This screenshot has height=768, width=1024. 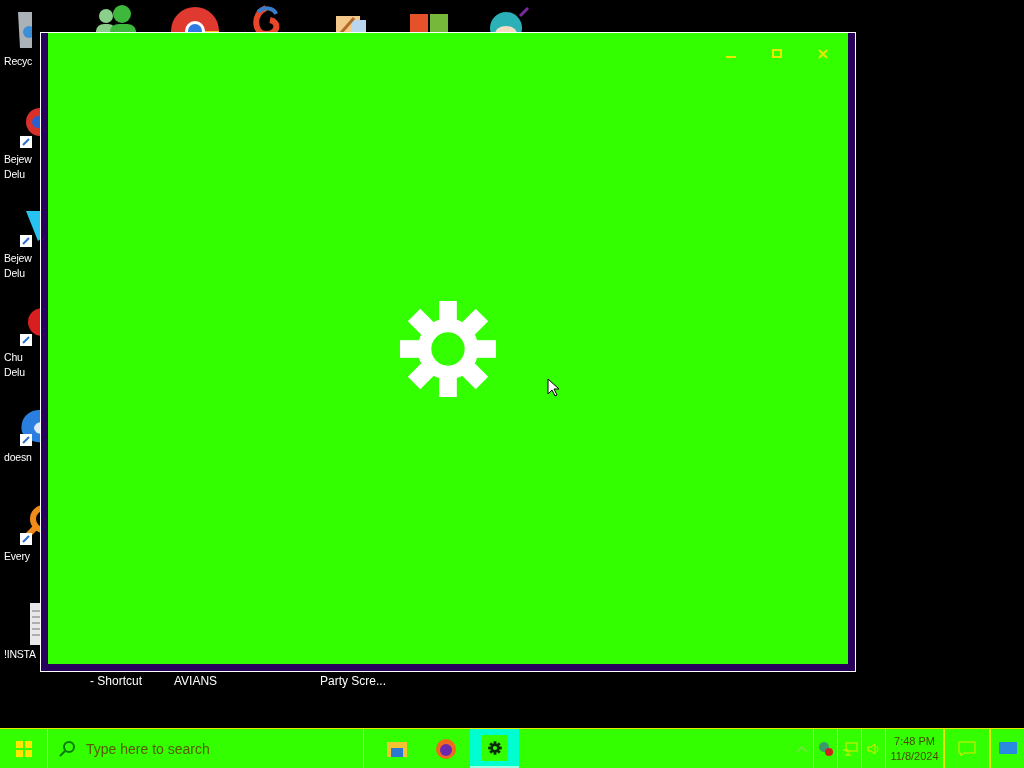 I want to click on icon-label: Chu, so click(x=13, y=357).